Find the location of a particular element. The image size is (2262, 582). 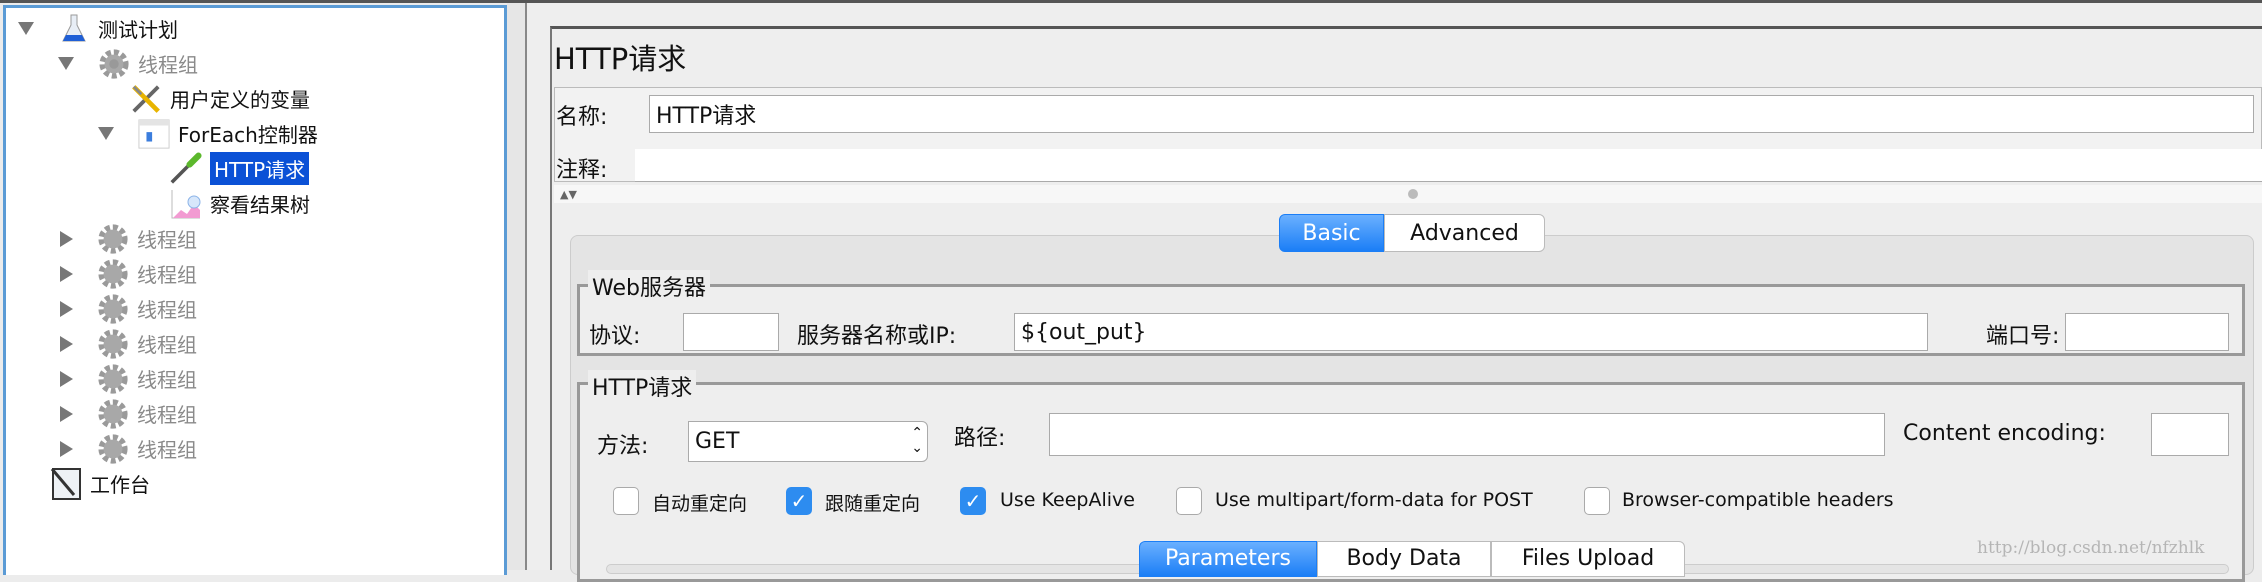

tree-item-view-results-tree: 察看结果树 is located at coordinates (240, 203).